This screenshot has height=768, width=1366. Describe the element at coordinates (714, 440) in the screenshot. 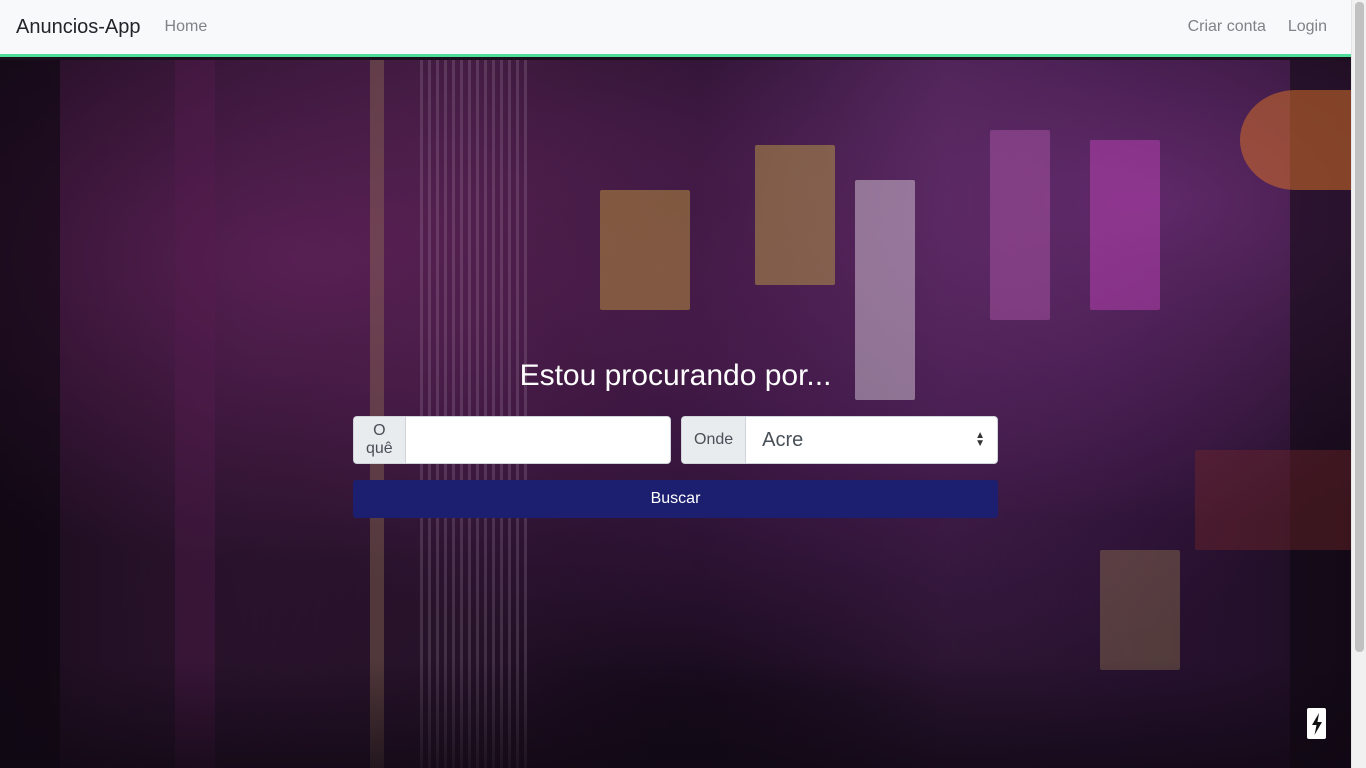

I see `where-label: Onde` at that location.